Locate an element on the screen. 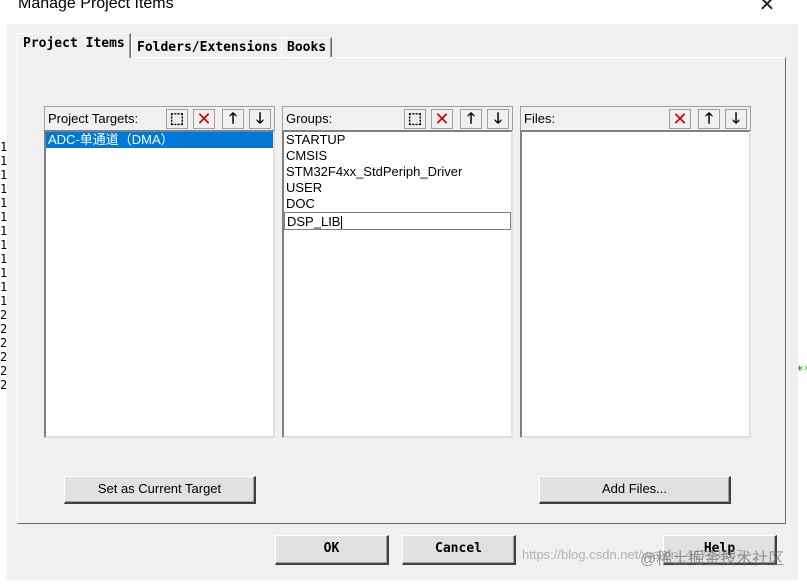  watermark-brand: @稀土掘金技术社区 is located at coordinates (712, 559).